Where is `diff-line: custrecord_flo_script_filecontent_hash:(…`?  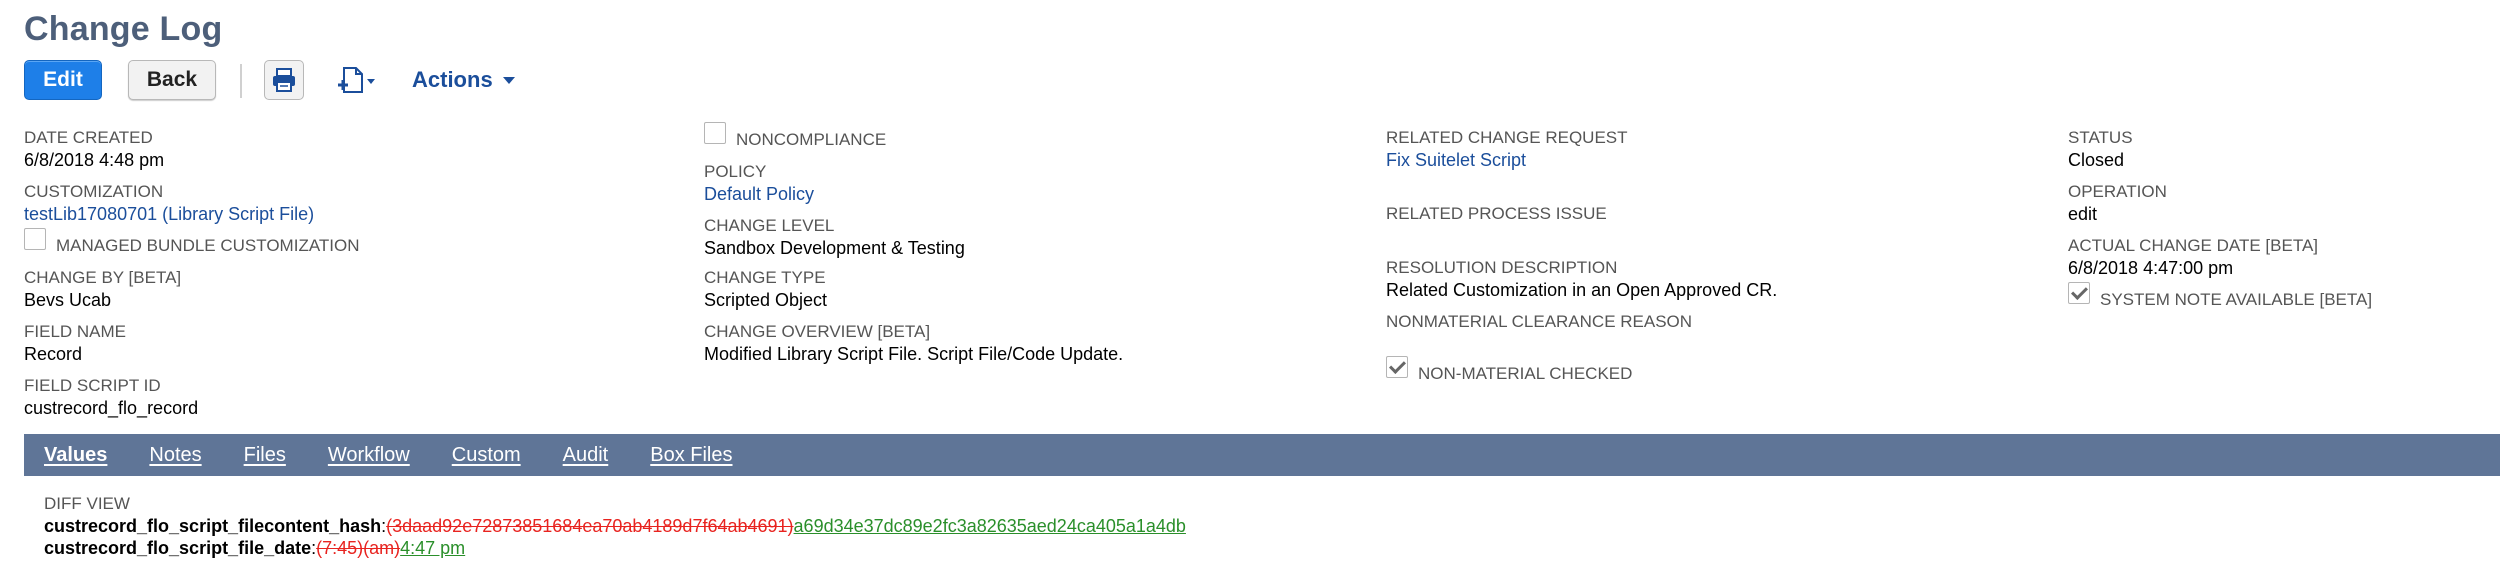
diff-line: custrecord_flo_script_filecontent_hash:(… is located at coordinates (615, 526).